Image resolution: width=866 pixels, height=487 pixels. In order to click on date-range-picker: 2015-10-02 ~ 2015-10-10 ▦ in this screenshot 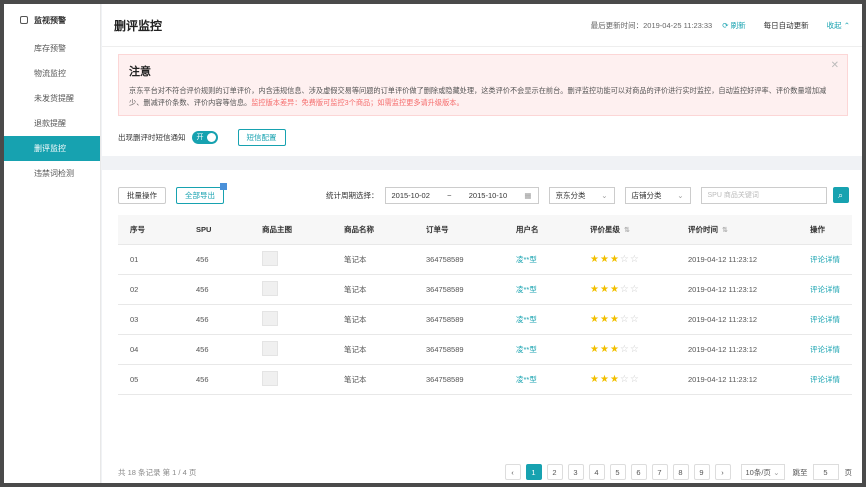, I will do `click(461, 195)`.